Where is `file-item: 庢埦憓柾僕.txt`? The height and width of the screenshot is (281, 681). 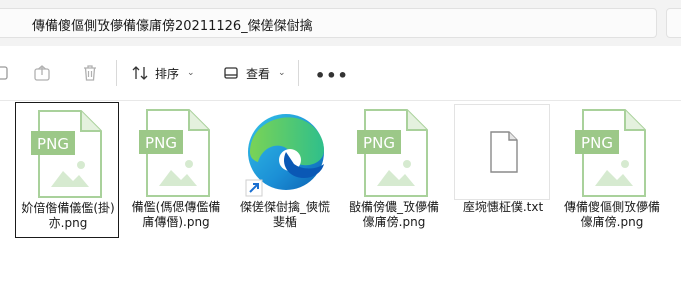 file-item: 庢埦憓柾僕.txt is located at coordinates (503, 170).